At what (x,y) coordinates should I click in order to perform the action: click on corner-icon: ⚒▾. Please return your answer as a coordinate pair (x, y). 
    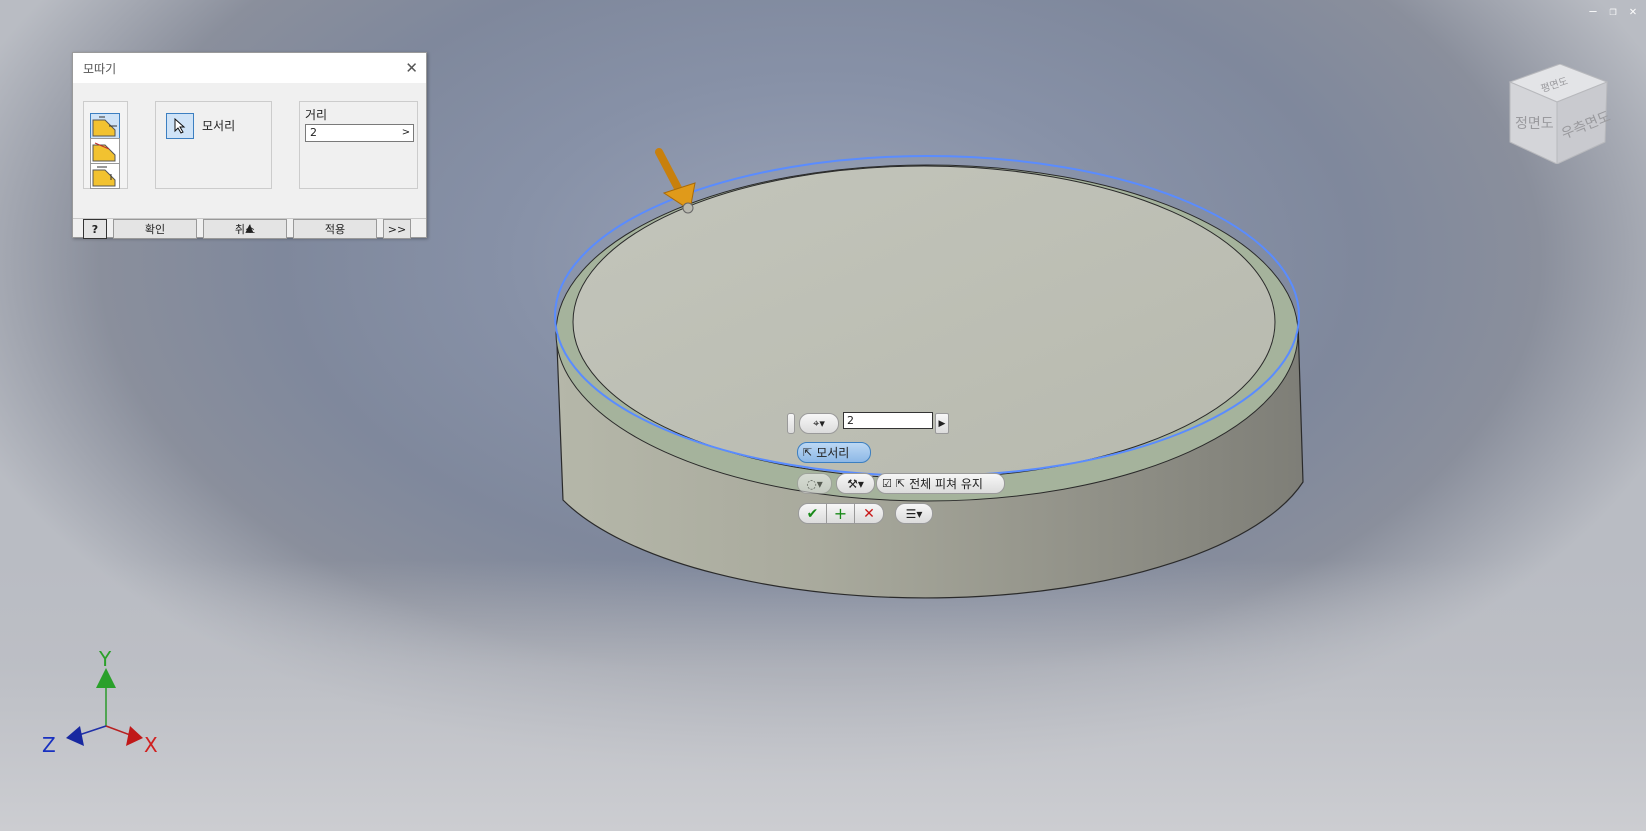
    Looking at the image, I should click on (855, 483).